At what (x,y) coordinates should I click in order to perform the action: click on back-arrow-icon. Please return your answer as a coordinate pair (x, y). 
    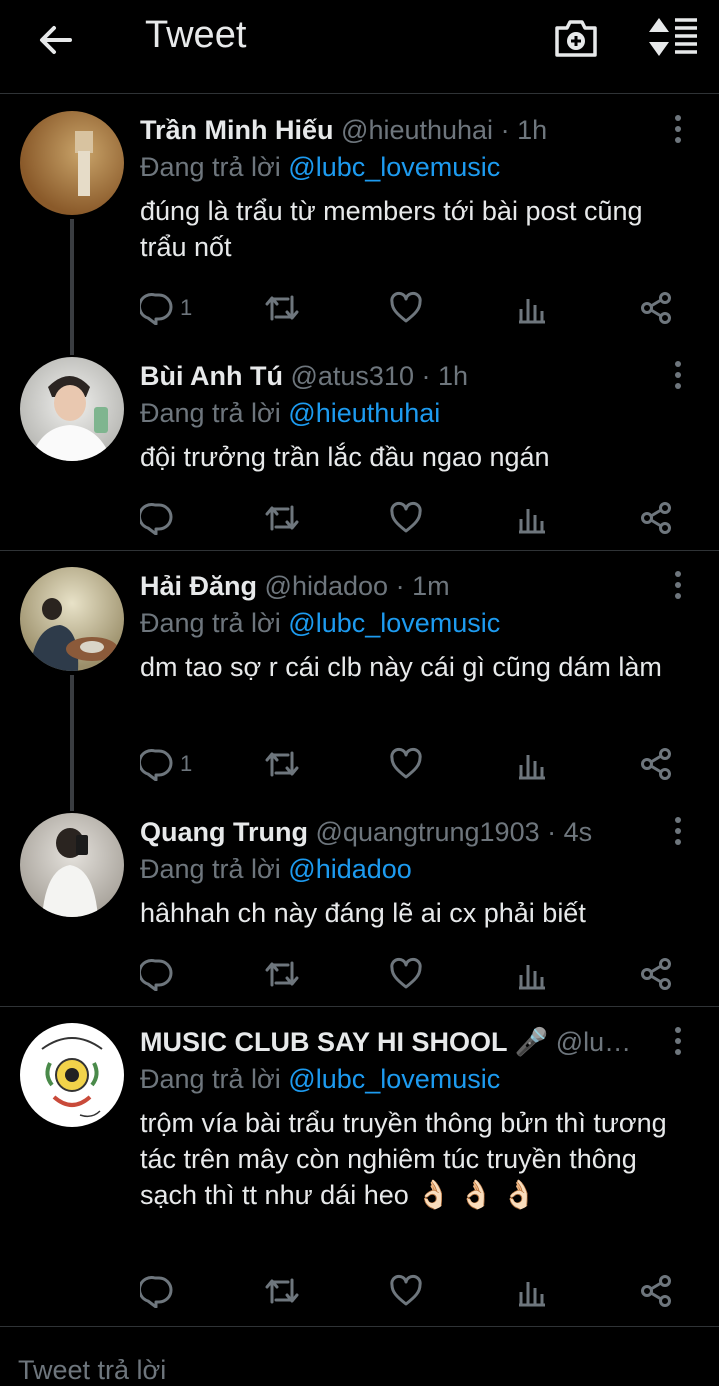
    Looking at the image, I should click on (56, 40).